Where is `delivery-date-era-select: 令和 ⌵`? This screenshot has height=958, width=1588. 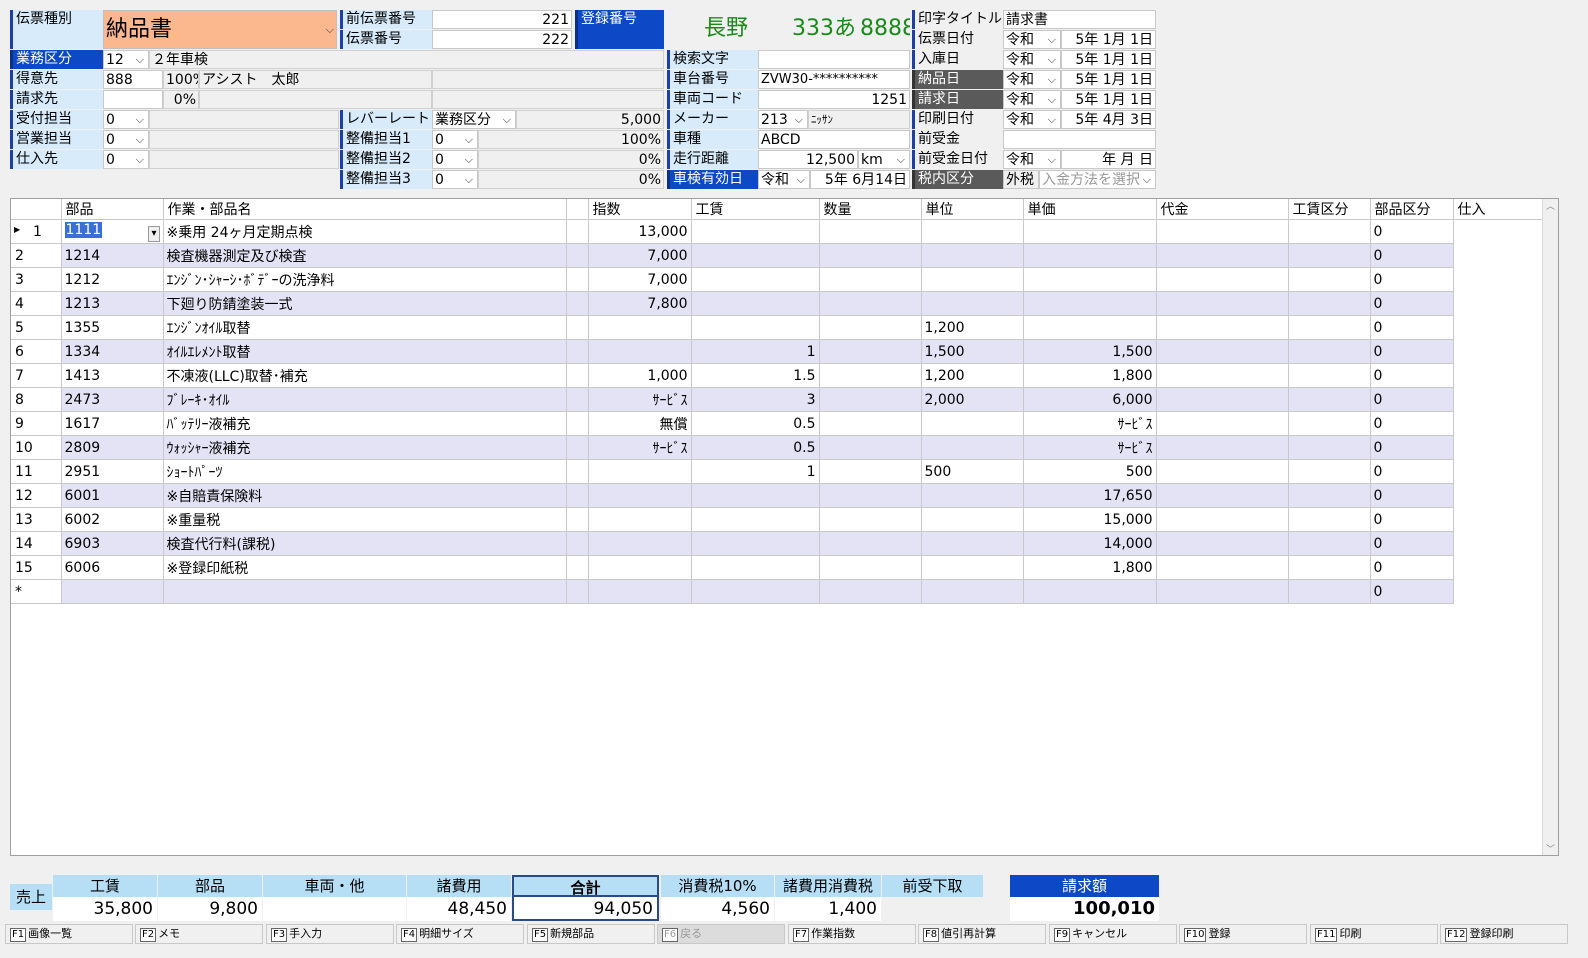 delivery-date-era-select: 令和 ⌵ is located at coordinates (1032, 79).